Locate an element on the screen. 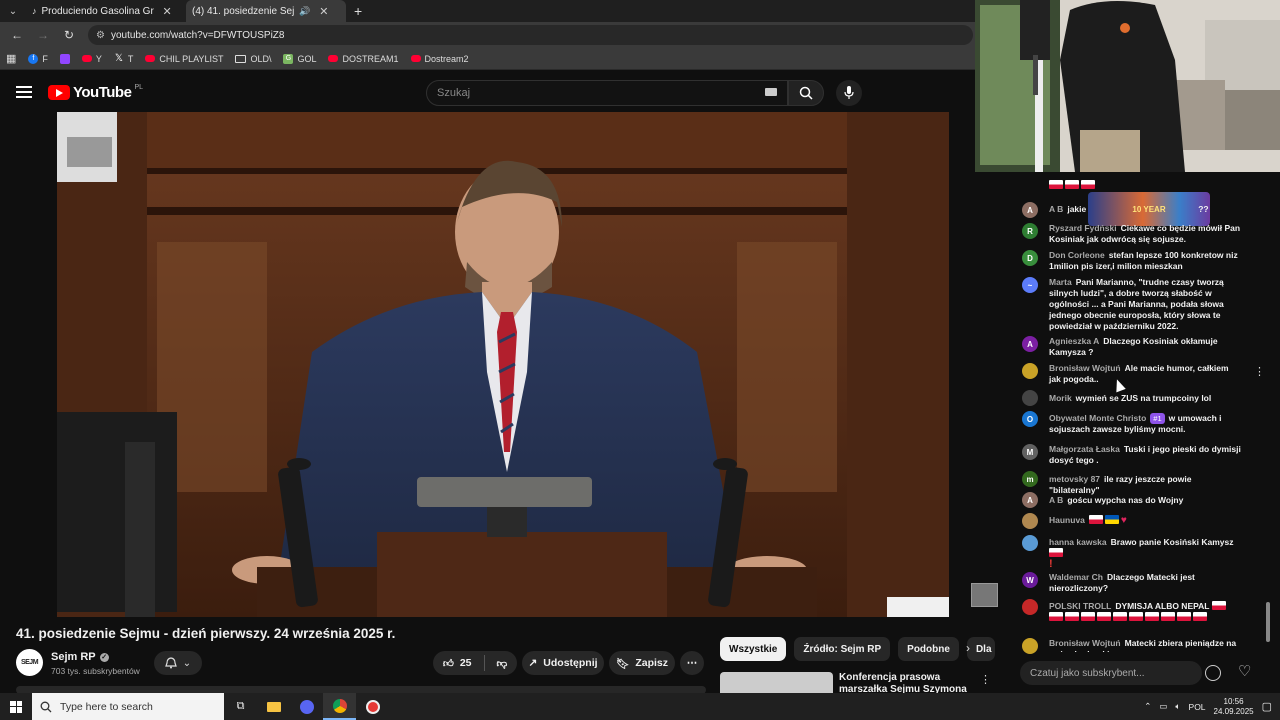 The height and width of the screenshot is (720, 1280). more-actions-button: ⋯ is located at coordinates (692, 663).